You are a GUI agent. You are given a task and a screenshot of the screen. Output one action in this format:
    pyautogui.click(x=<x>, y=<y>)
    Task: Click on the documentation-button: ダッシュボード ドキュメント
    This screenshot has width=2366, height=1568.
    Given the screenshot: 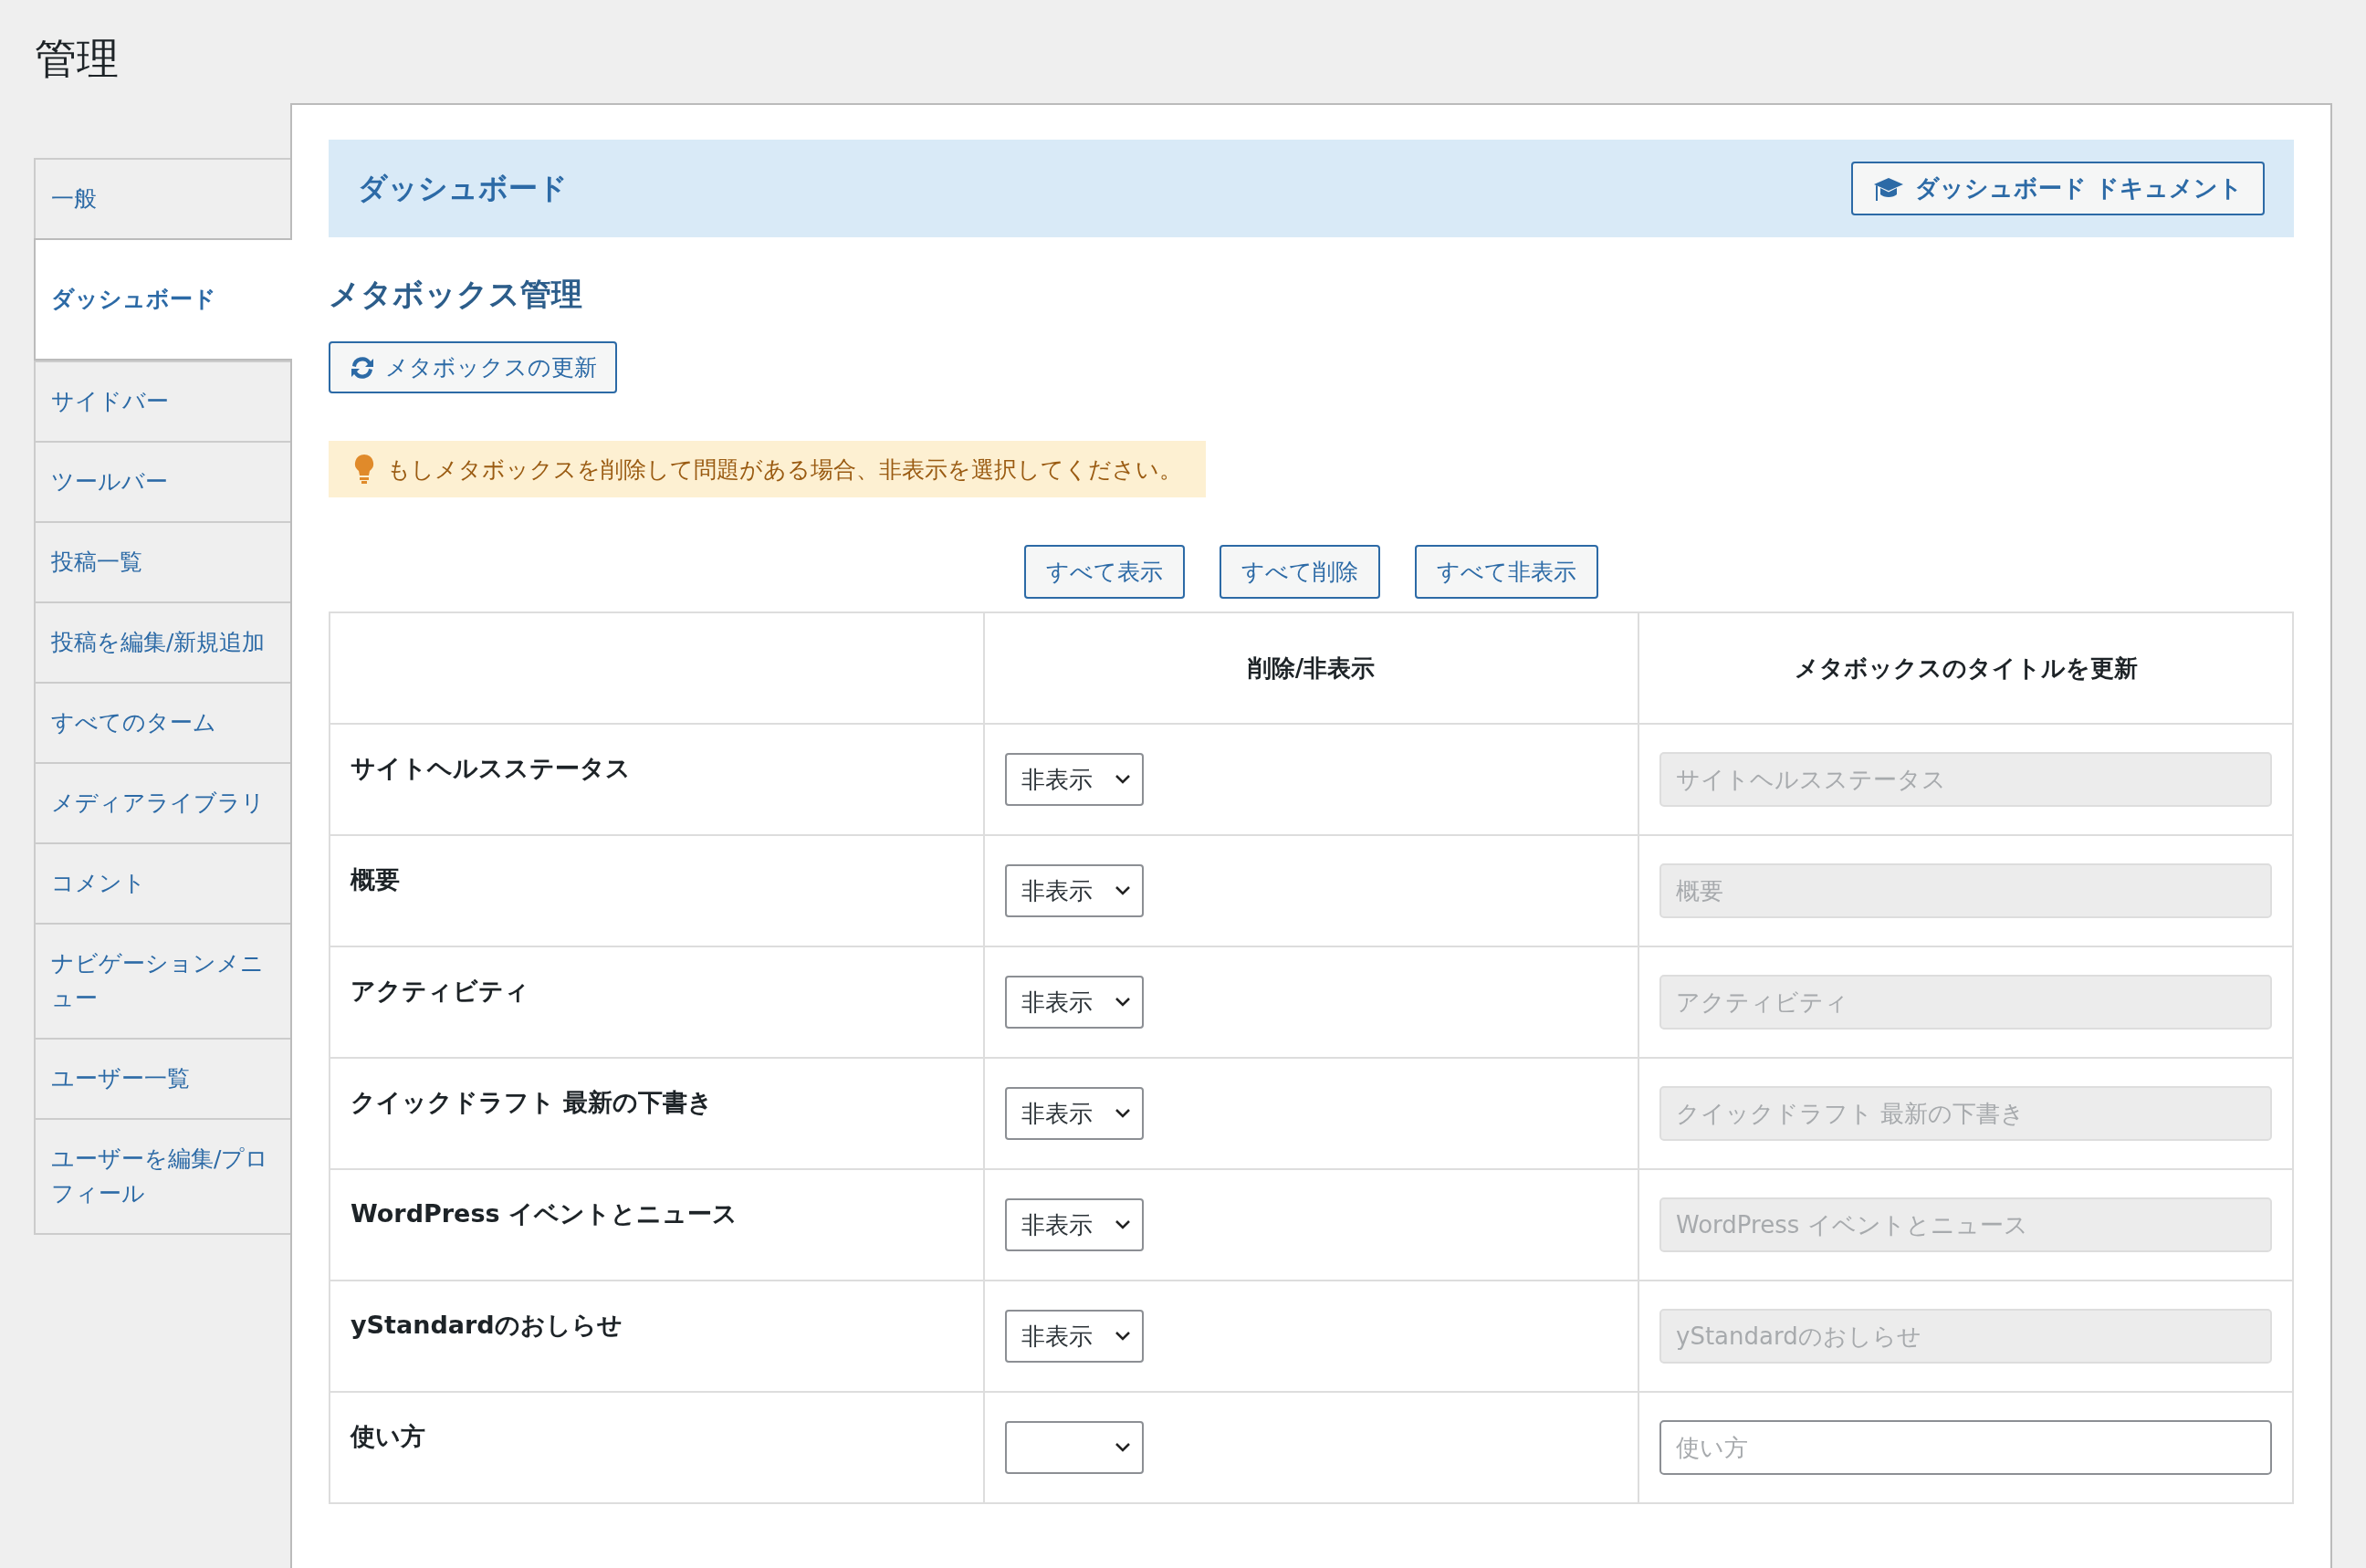 What is the action you would take?
    pyautogui.click(x=2057, y=189)
    